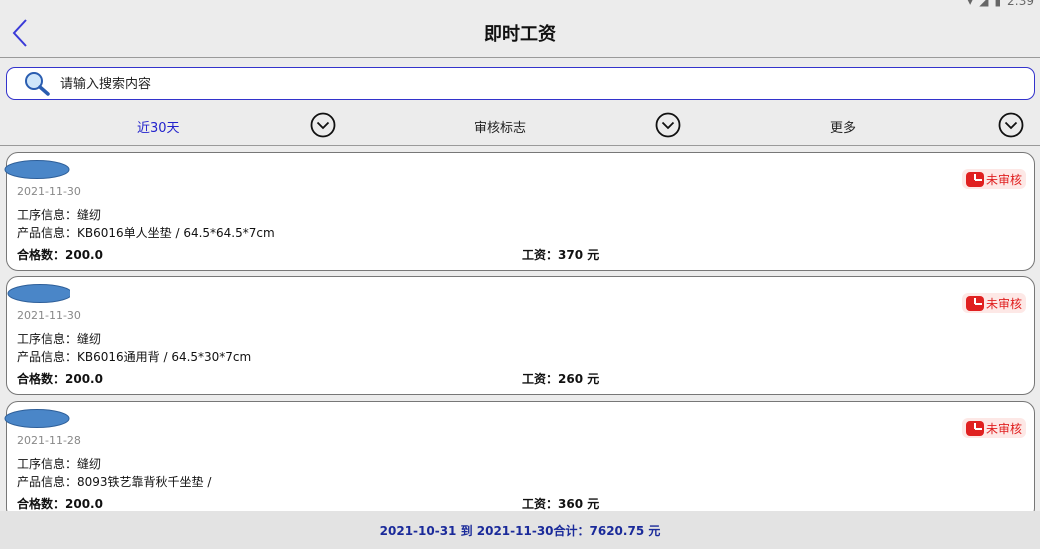 This screenshot has width=1040, height=549. I want to click on search-box, so click(520, 83).